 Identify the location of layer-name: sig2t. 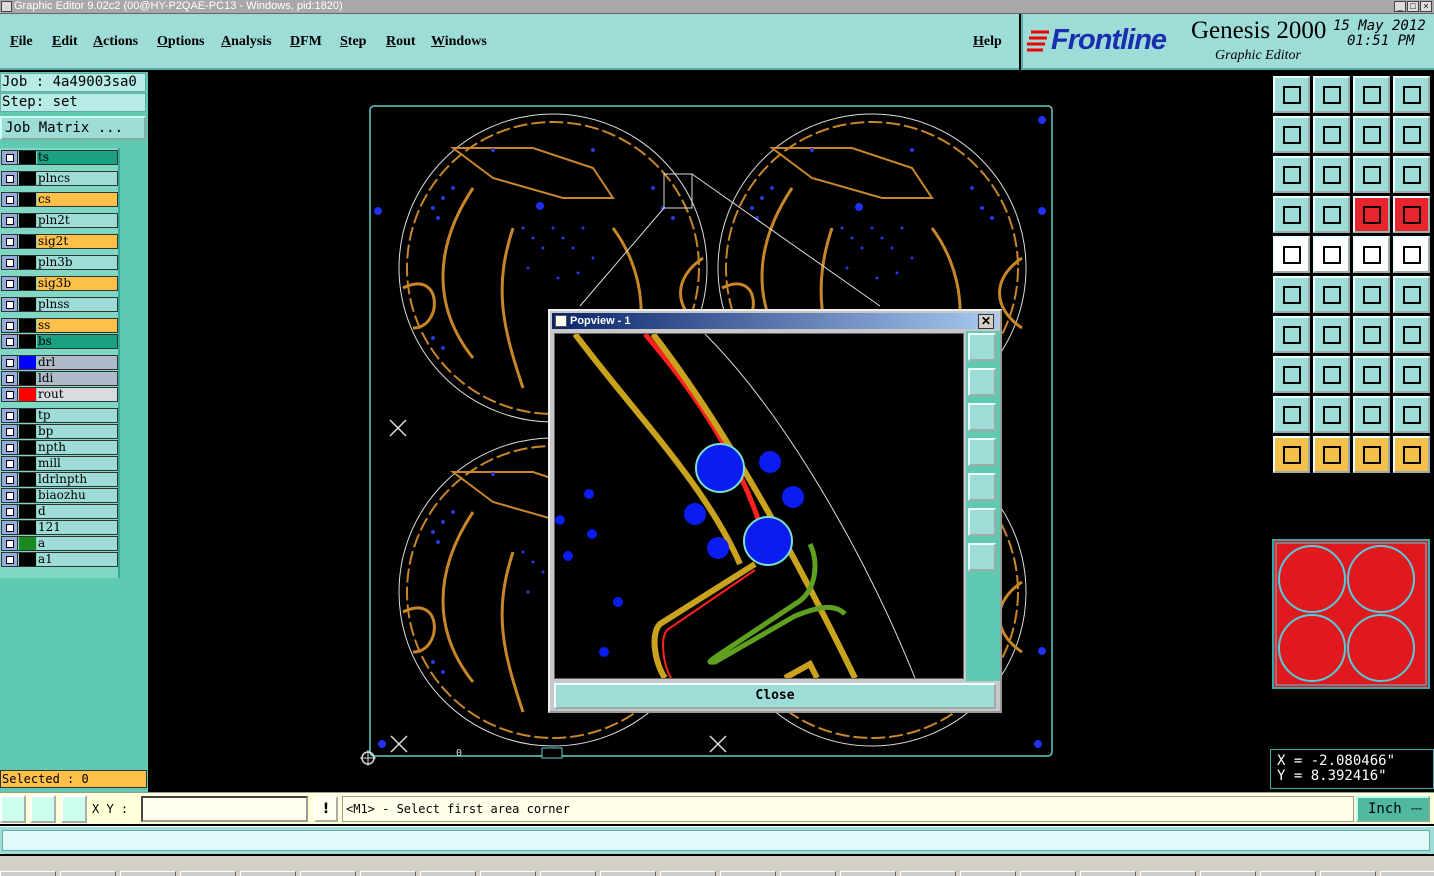
(77, 241).